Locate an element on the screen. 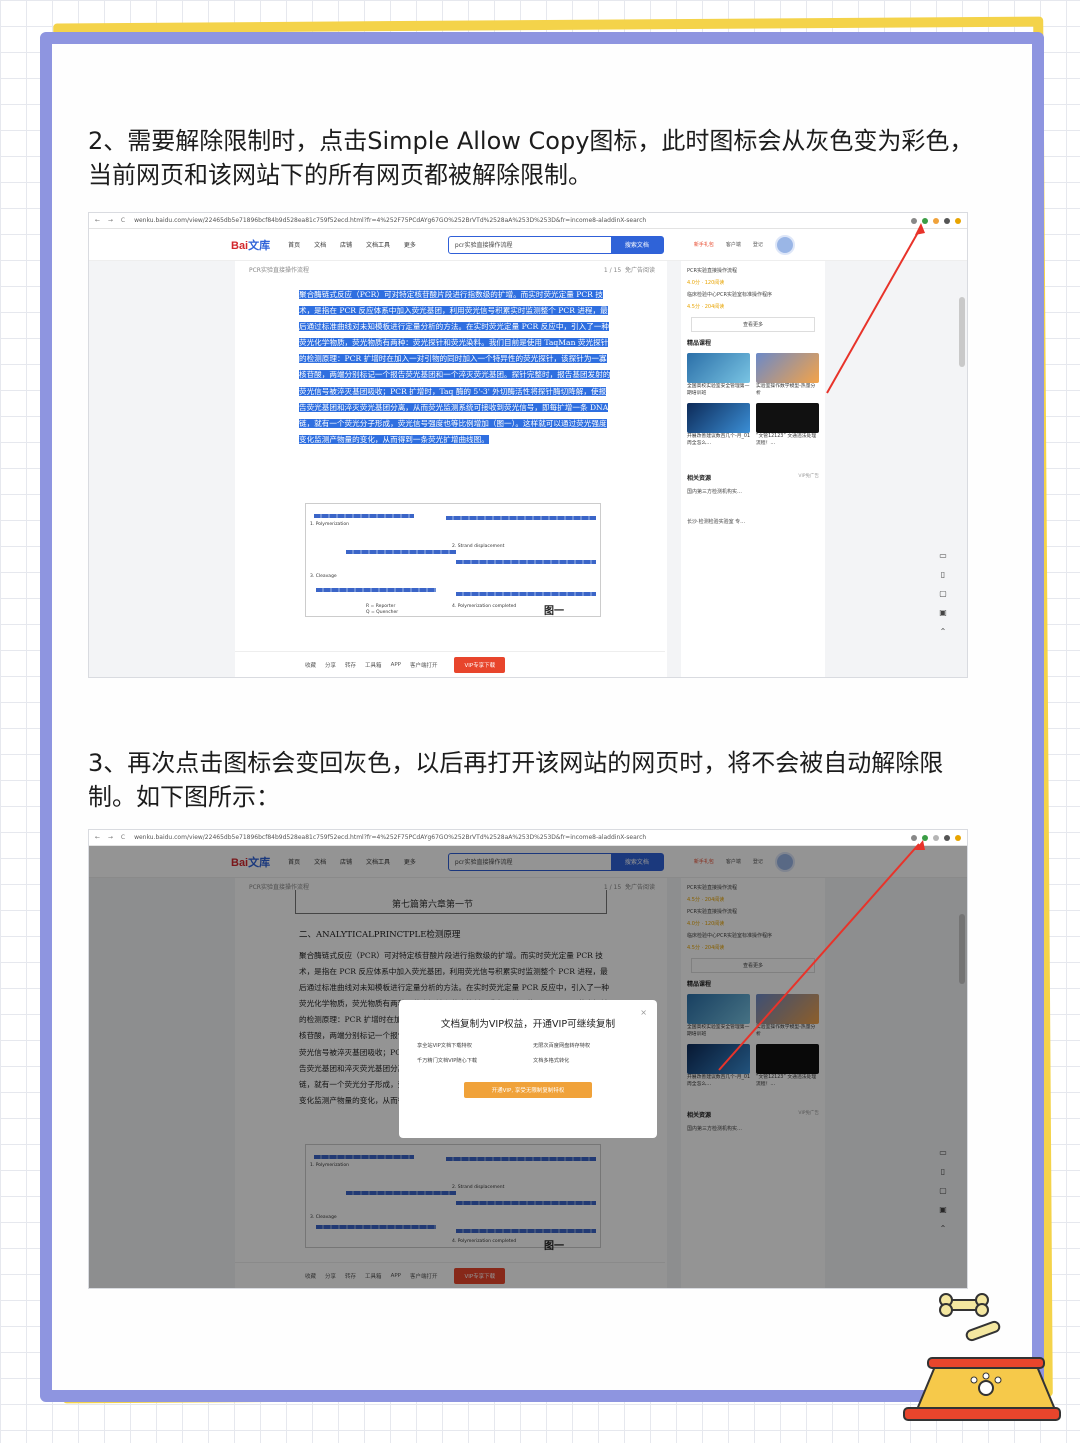 This screenshot has height=1443, width=1080. dog-bowl-illustration is located at coordinates (982, 1357).